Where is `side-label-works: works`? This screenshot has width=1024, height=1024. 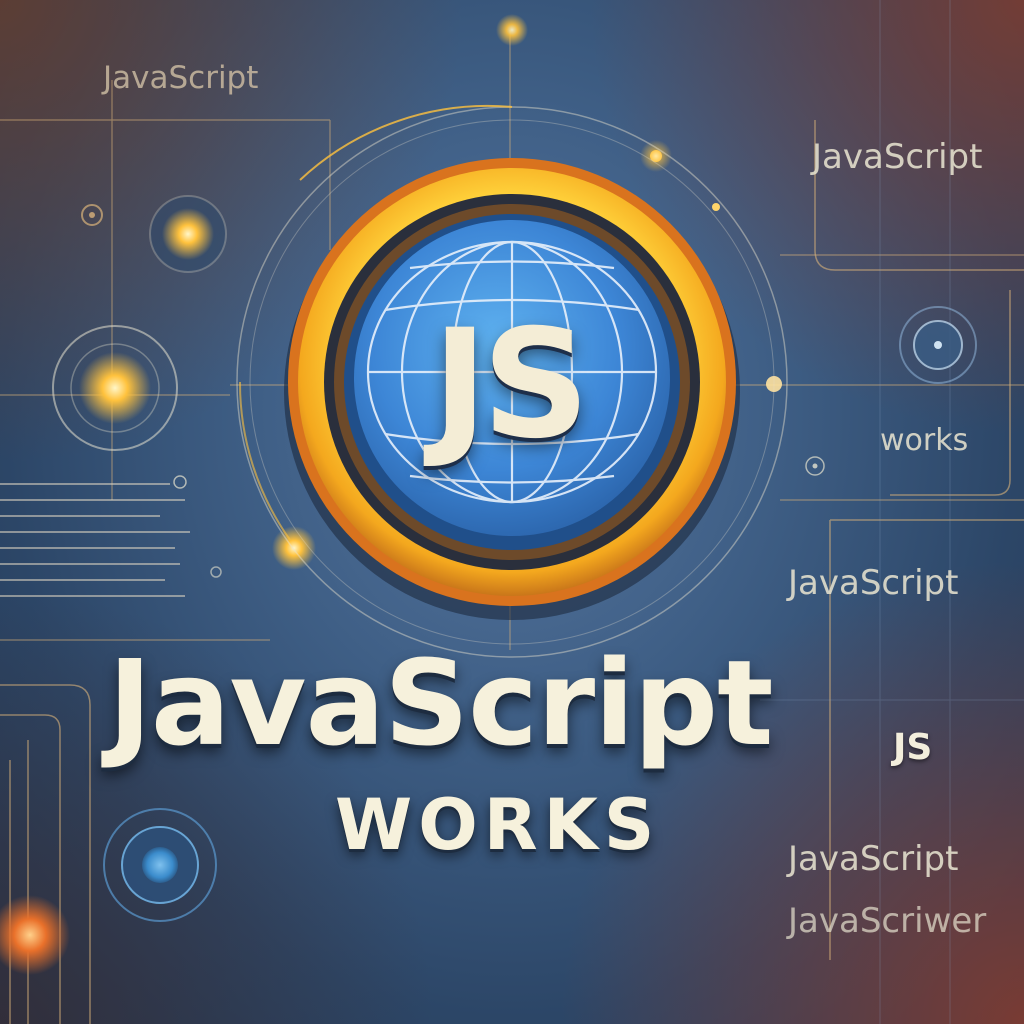 side-label-works: works is located at coordinates (924, 440).